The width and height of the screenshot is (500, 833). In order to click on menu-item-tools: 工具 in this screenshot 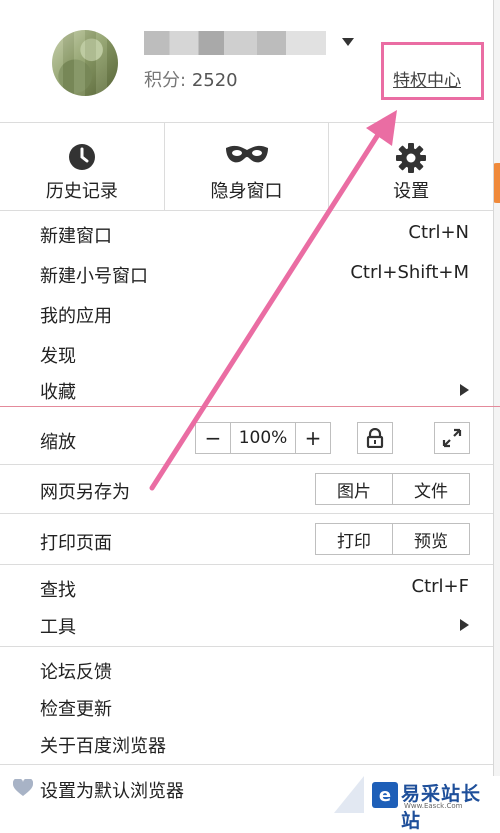, I will do `click(246, 624)`.